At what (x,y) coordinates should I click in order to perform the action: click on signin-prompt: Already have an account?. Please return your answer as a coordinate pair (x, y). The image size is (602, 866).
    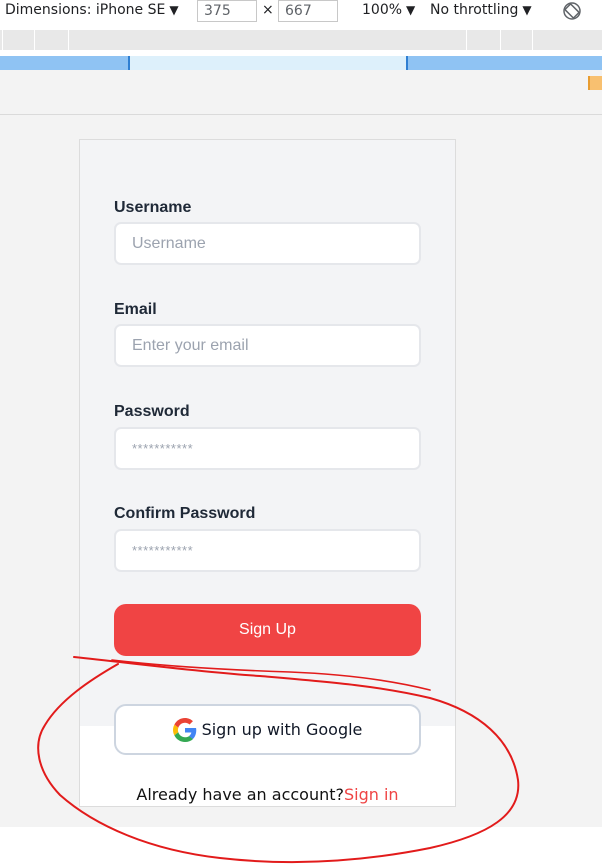
    Looking at the image, I should click on (240, 794).